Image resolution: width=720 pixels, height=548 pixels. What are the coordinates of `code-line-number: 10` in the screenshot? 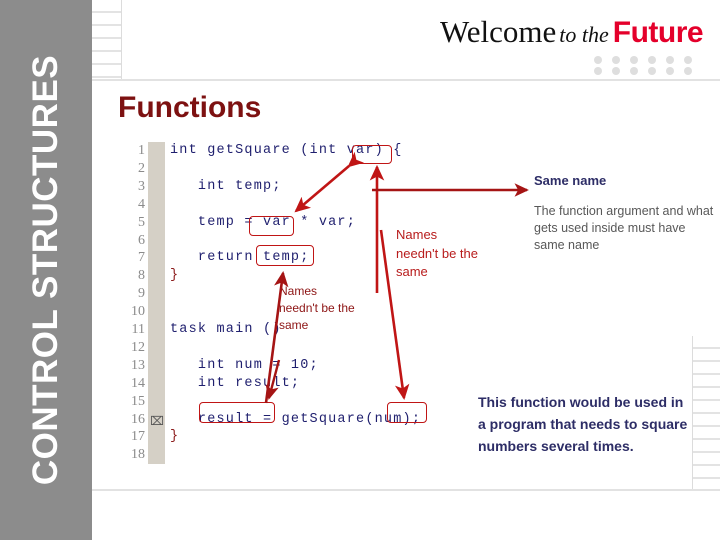 It's located at (138, 311).